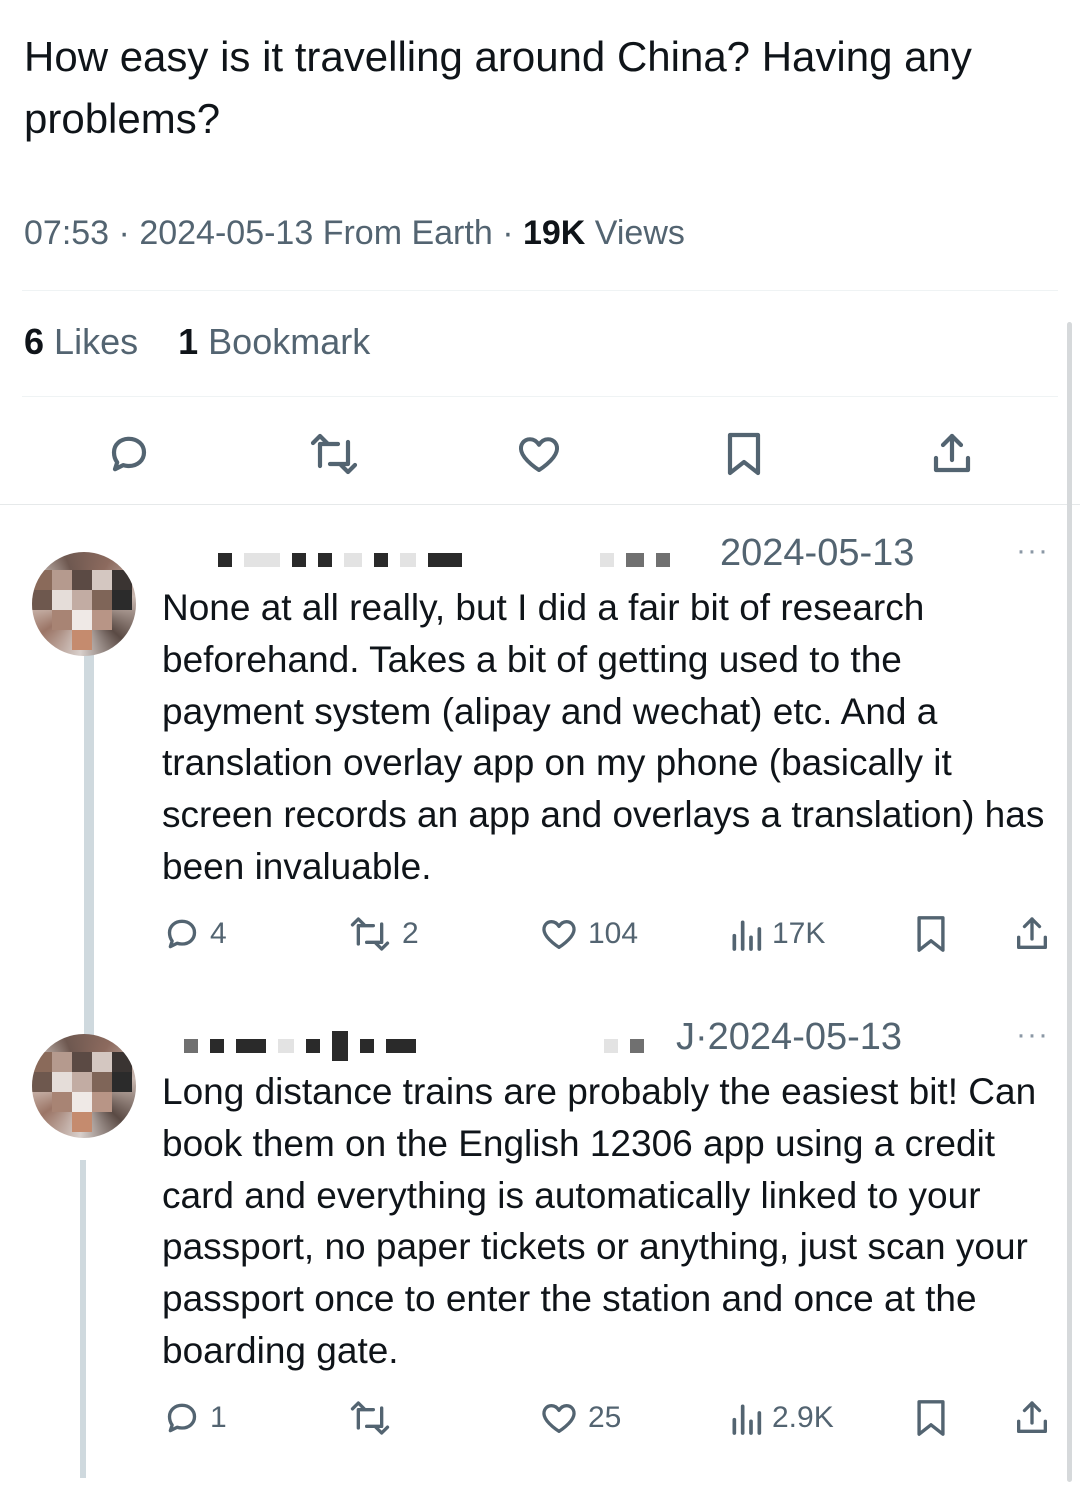 The height and width of the screenshot is (1500, 1080). I want to click on engagement-stats: 6 Likes 1 Bookmark, so click(197, 342).